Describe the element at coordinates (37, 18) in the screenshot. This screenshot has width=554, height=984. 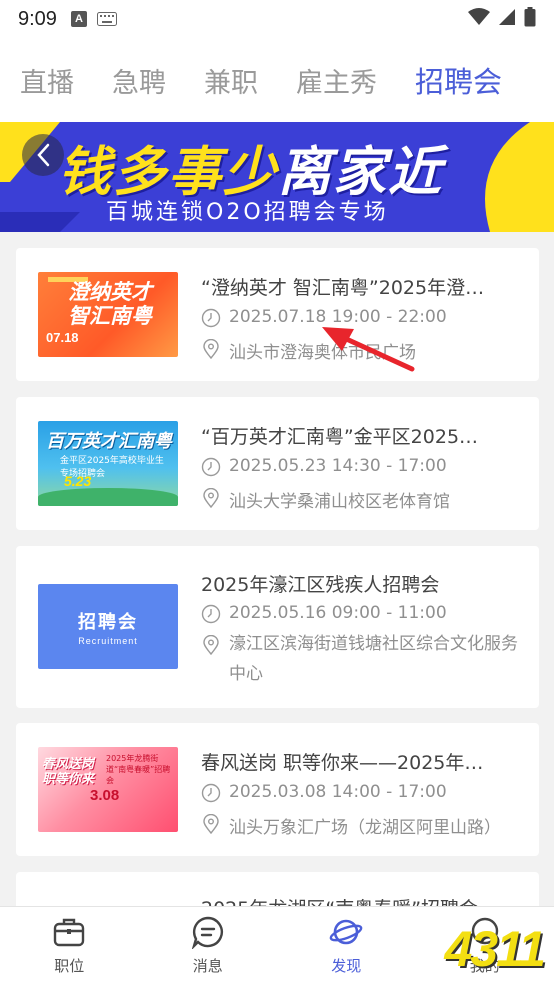
I see `status-time: 9:09` at that location.